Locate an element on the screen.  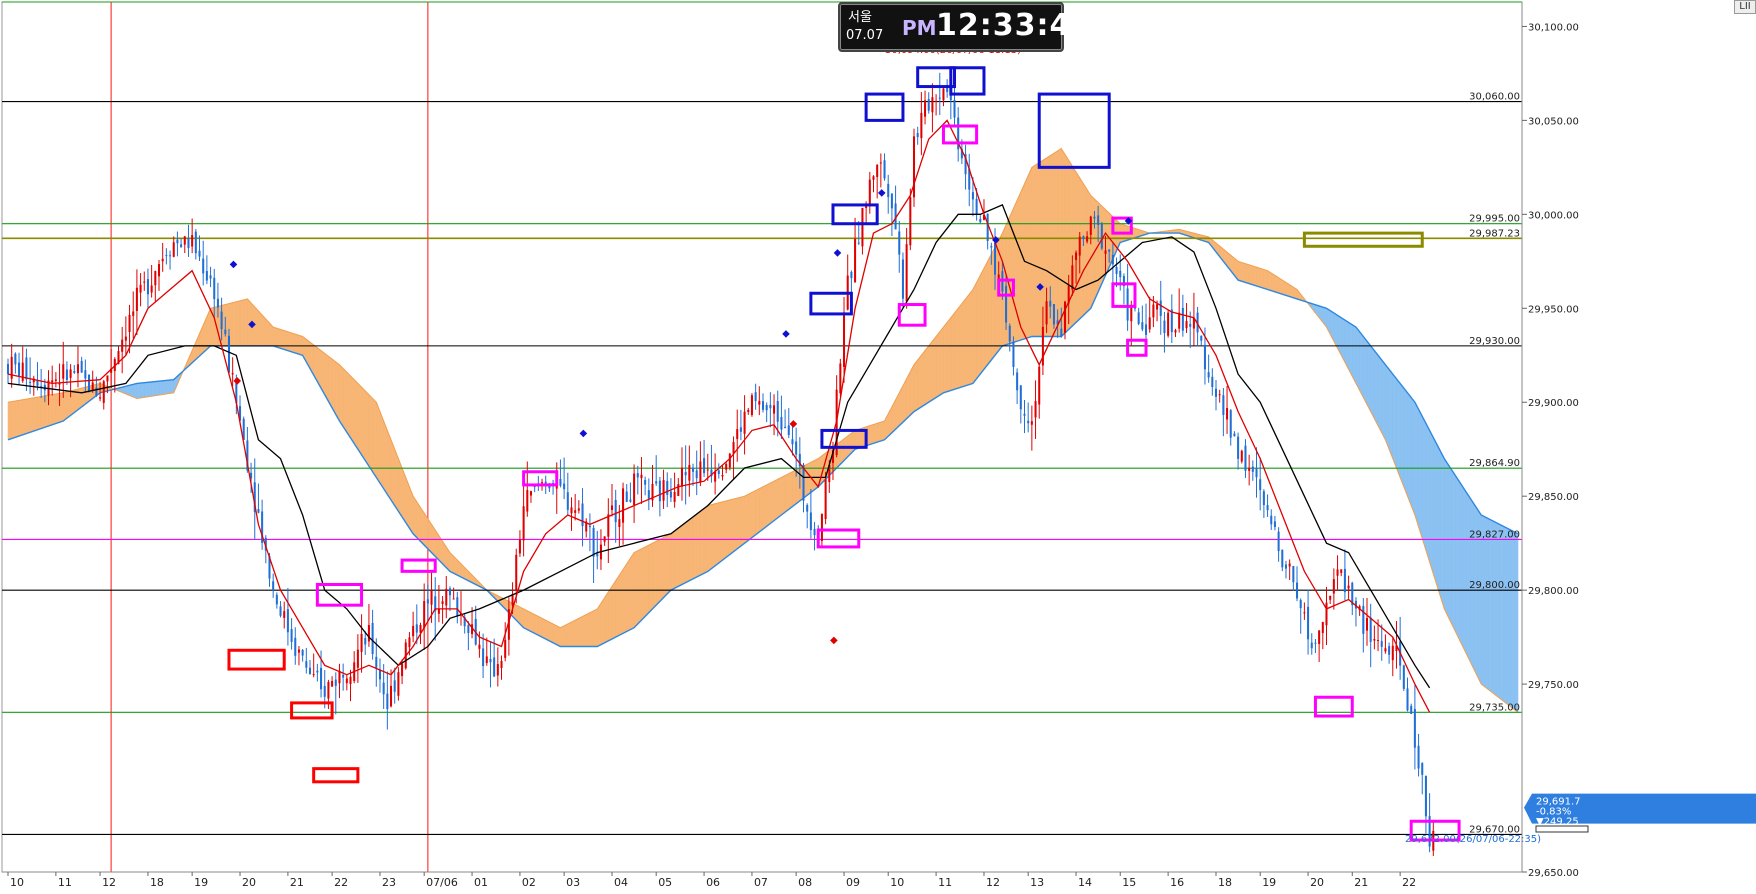
x-tick-label: 05 is located at coordinates (665, 882).